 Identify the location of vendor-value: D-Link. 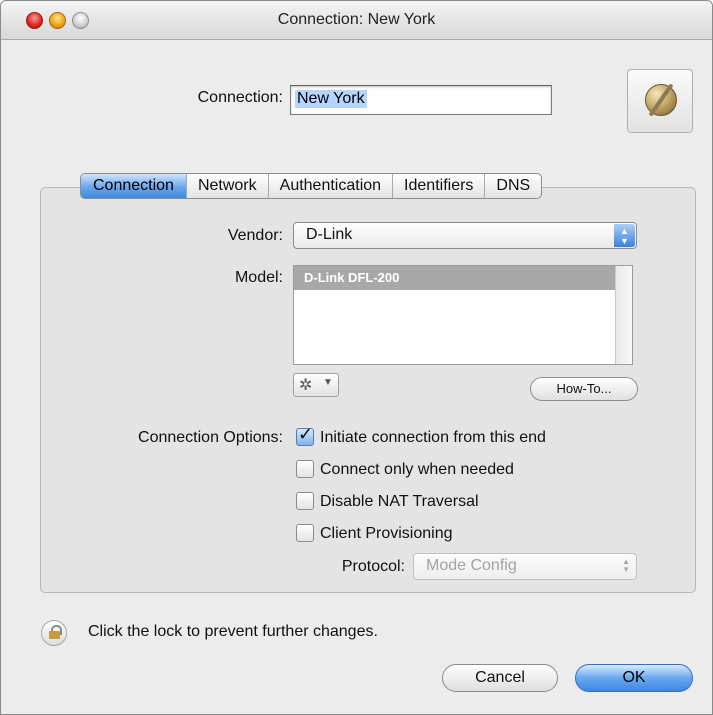
(329, 234).